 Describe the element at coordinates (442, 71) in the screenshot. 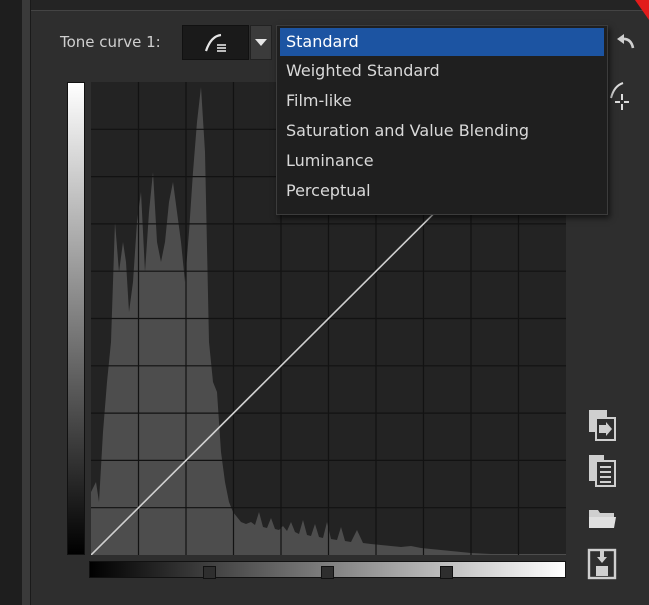

I see `menu-item-weighted-standard: Weighted Standard` at that location.